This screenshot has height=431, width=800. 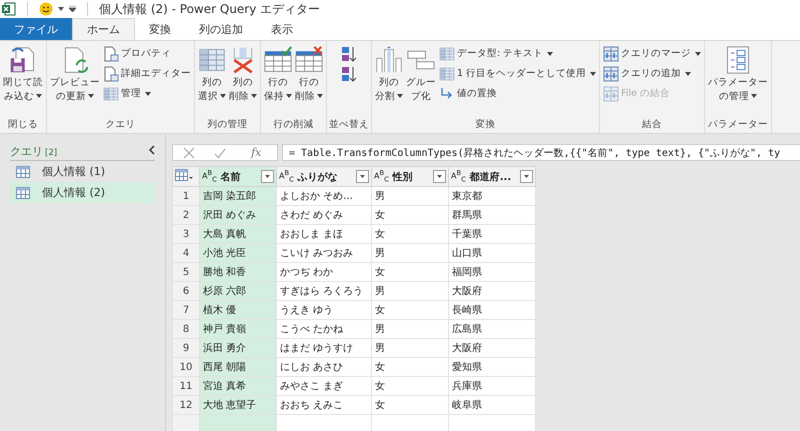 I want to click on smiley-icon, so click(x=46, y=9).